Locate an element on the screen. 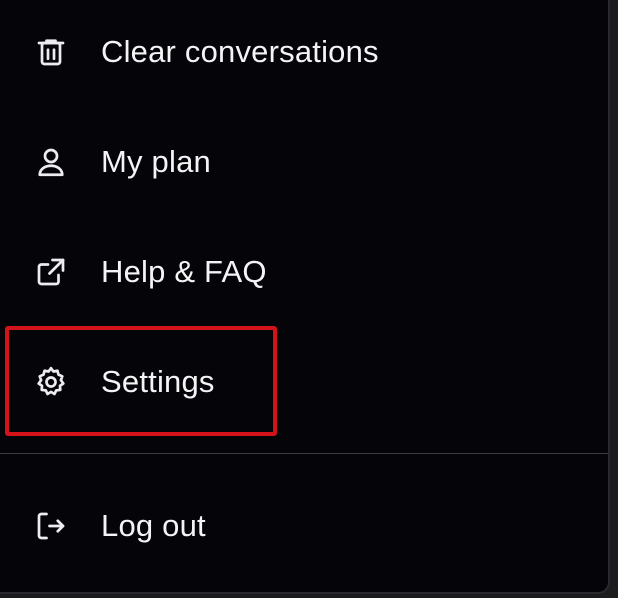  help-faq-item: Help & FAQ is located at coordinates (304, 272).